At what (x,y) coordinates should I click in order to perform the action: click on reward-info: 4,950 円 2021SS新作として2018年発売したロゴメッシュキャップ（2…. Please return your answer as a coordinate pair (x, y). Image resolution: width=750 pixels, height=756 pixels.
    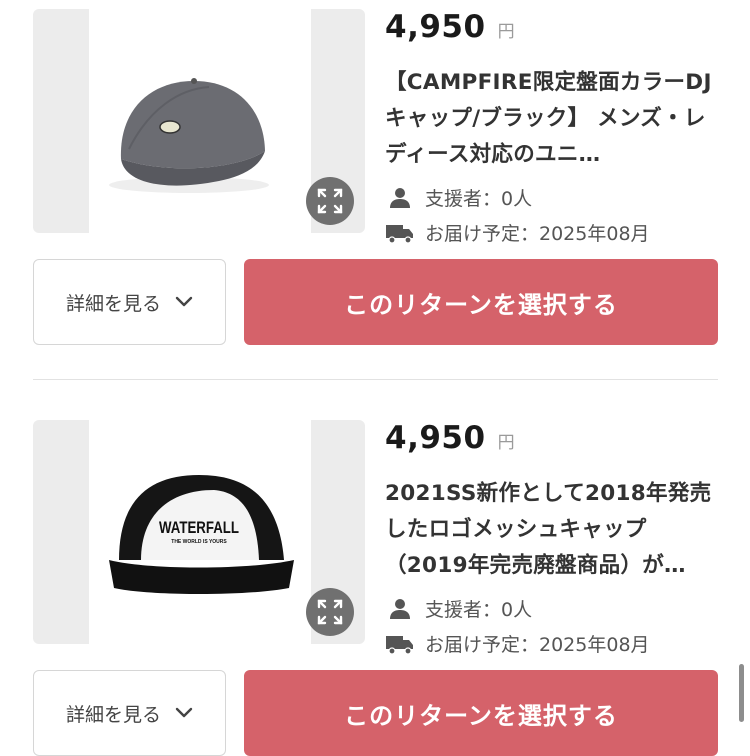
    Looking at the image, I should click on (555, 540).